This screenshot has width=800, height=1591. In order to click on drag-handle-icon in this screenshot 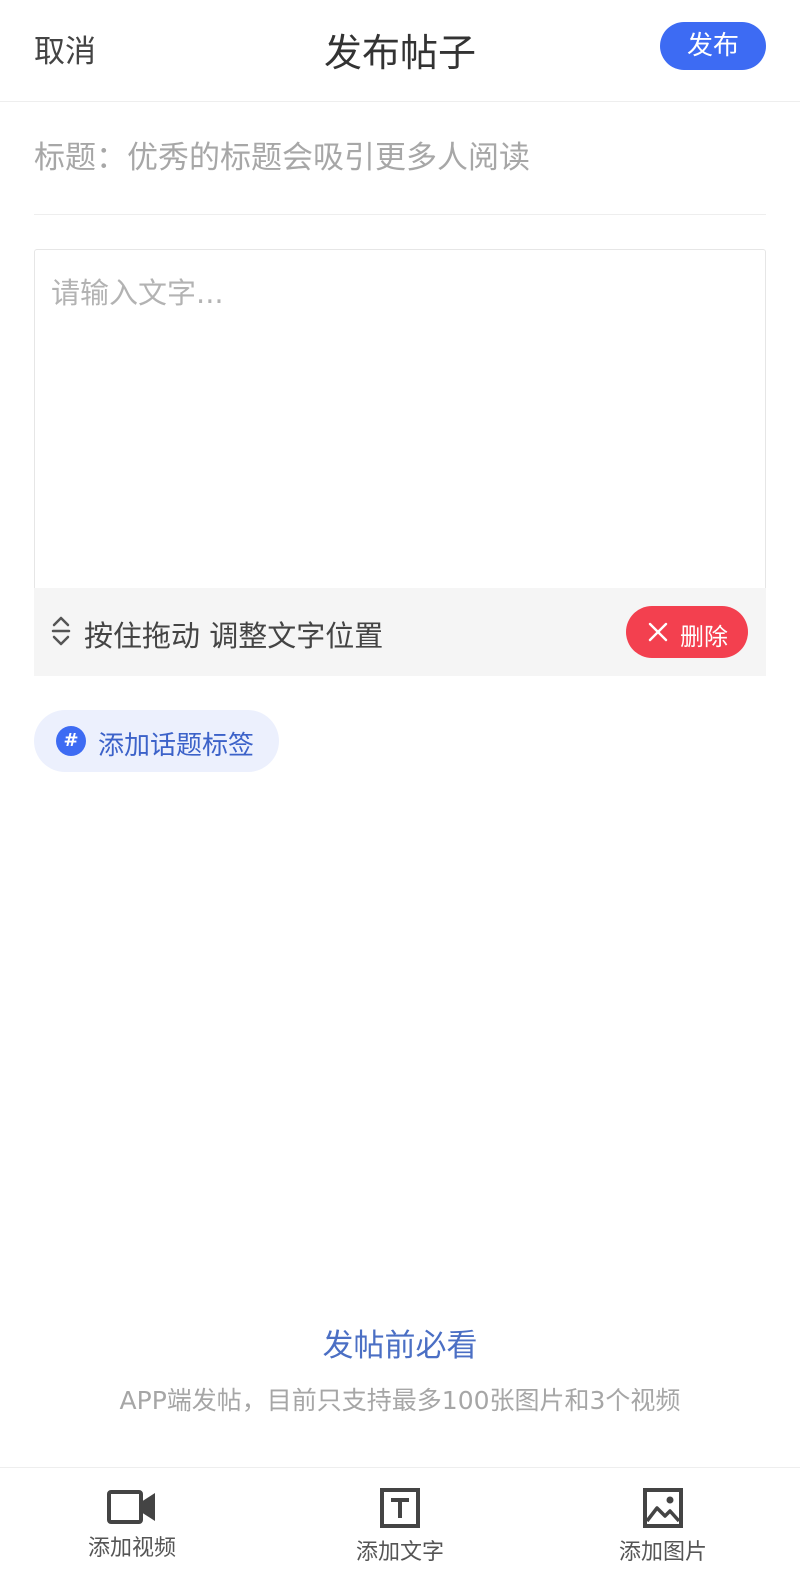, I will do `click(61, 631)`.